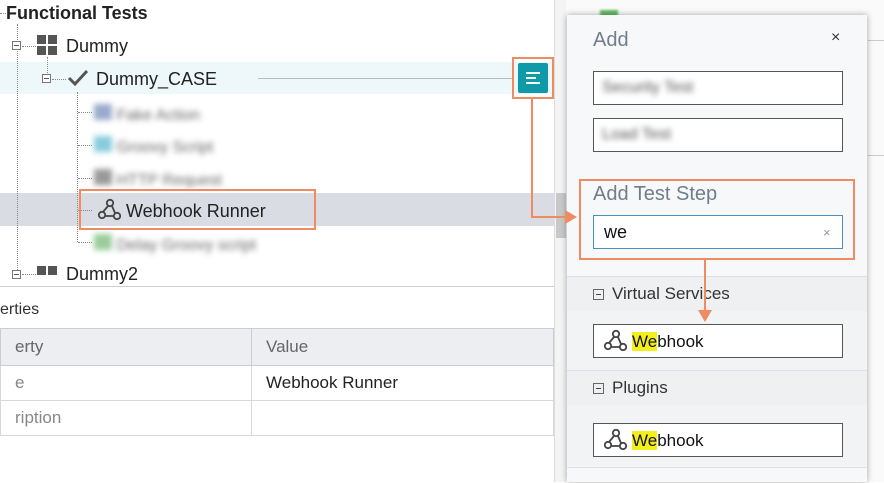 This screenshot has width=884, height=483. Describe the element at coordinates (640, 387) in the screenshot. I see `group-label: Plugins` at that location.